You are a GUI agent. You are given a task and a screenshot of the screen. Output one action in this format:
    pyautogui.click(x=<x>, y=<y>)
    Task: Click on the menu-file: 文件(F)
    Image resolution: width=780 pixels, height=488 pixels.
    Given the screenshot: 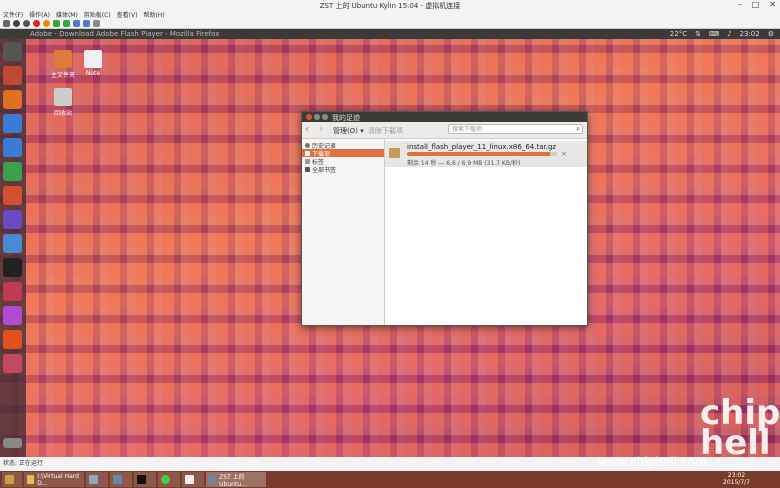 What is the action you would take?
    pyautogui.click(x=13, y=14)
    